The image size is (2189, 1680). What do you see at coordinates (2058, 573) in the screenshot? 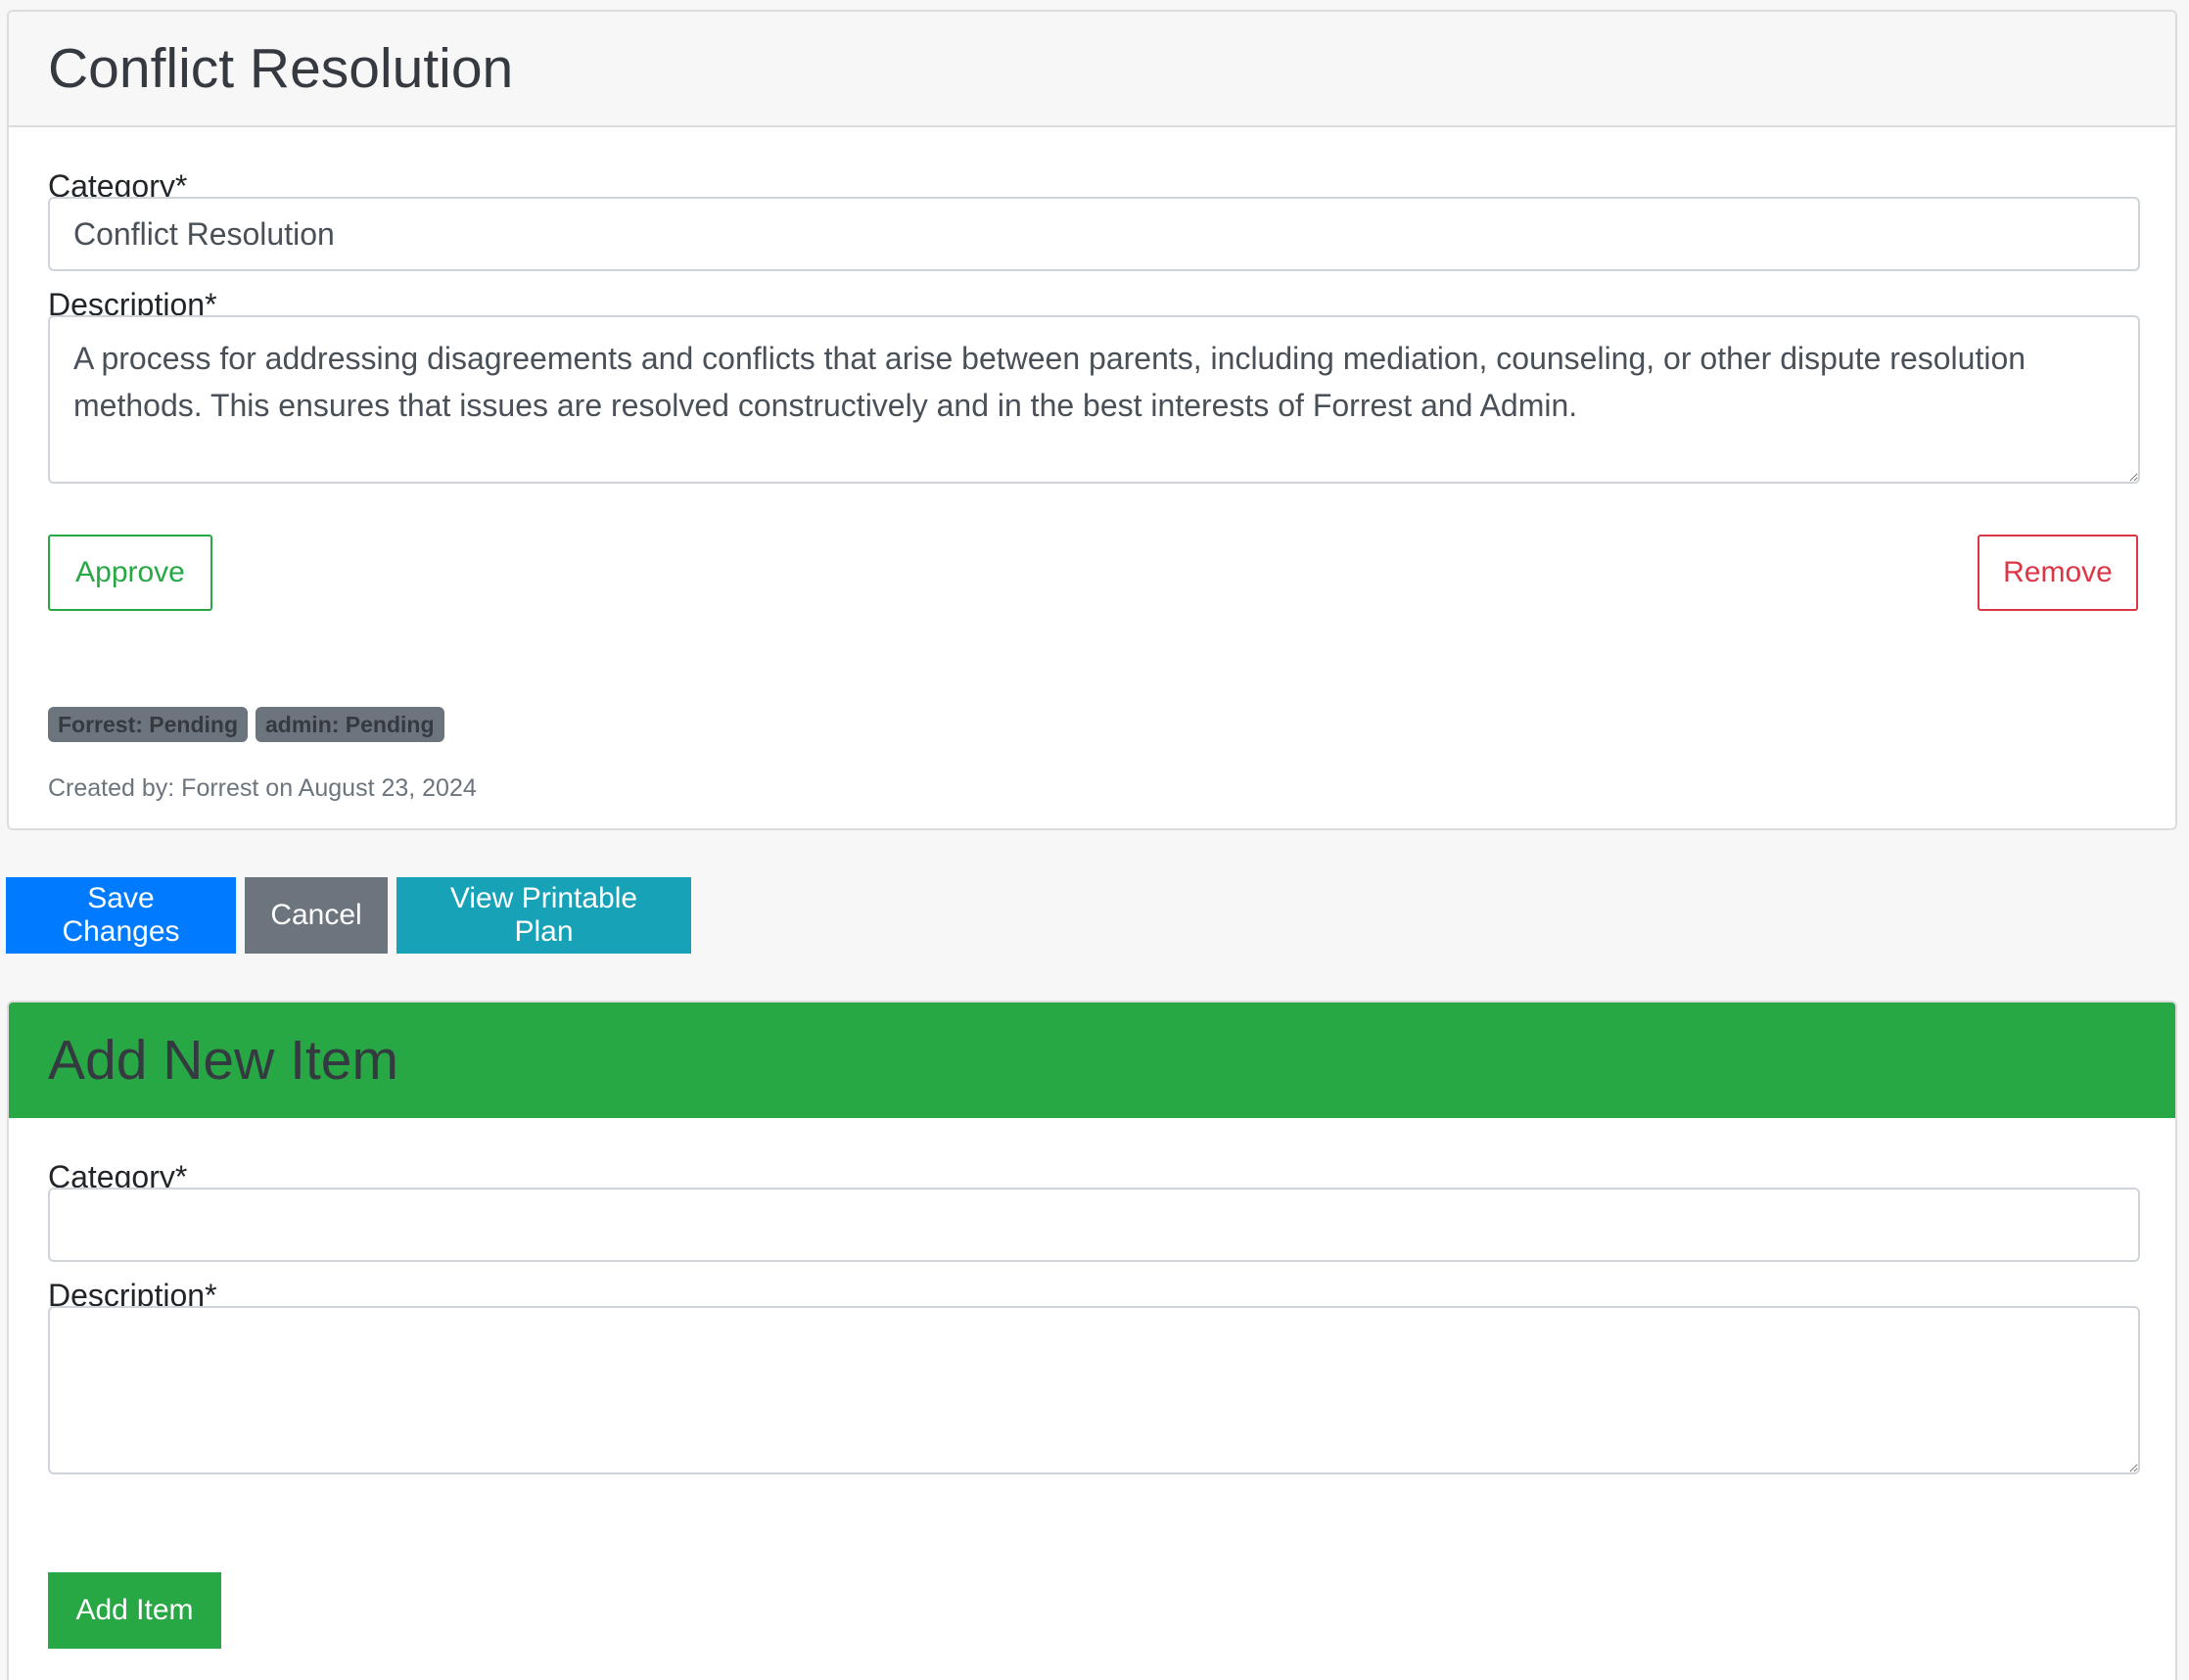
I see `remove-button: Remove` at bounding box center [2058, 573].